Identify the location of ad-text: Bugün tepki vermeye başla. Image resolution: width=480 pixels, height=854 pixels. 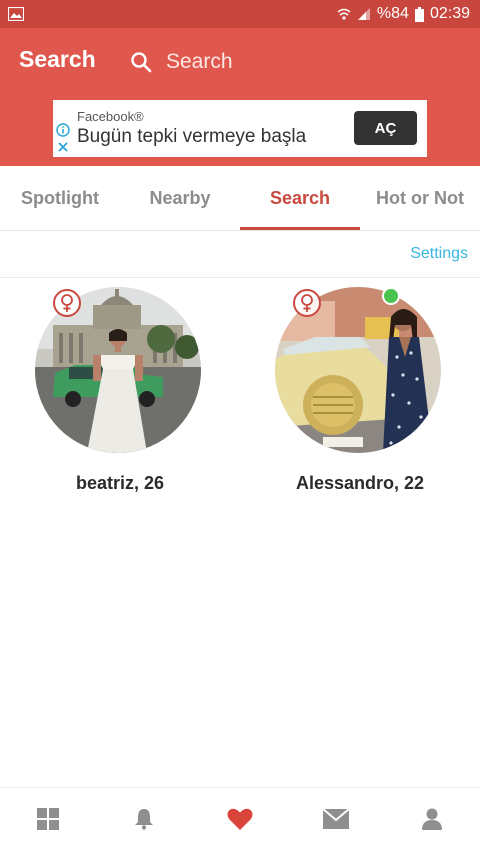
(192, 136).